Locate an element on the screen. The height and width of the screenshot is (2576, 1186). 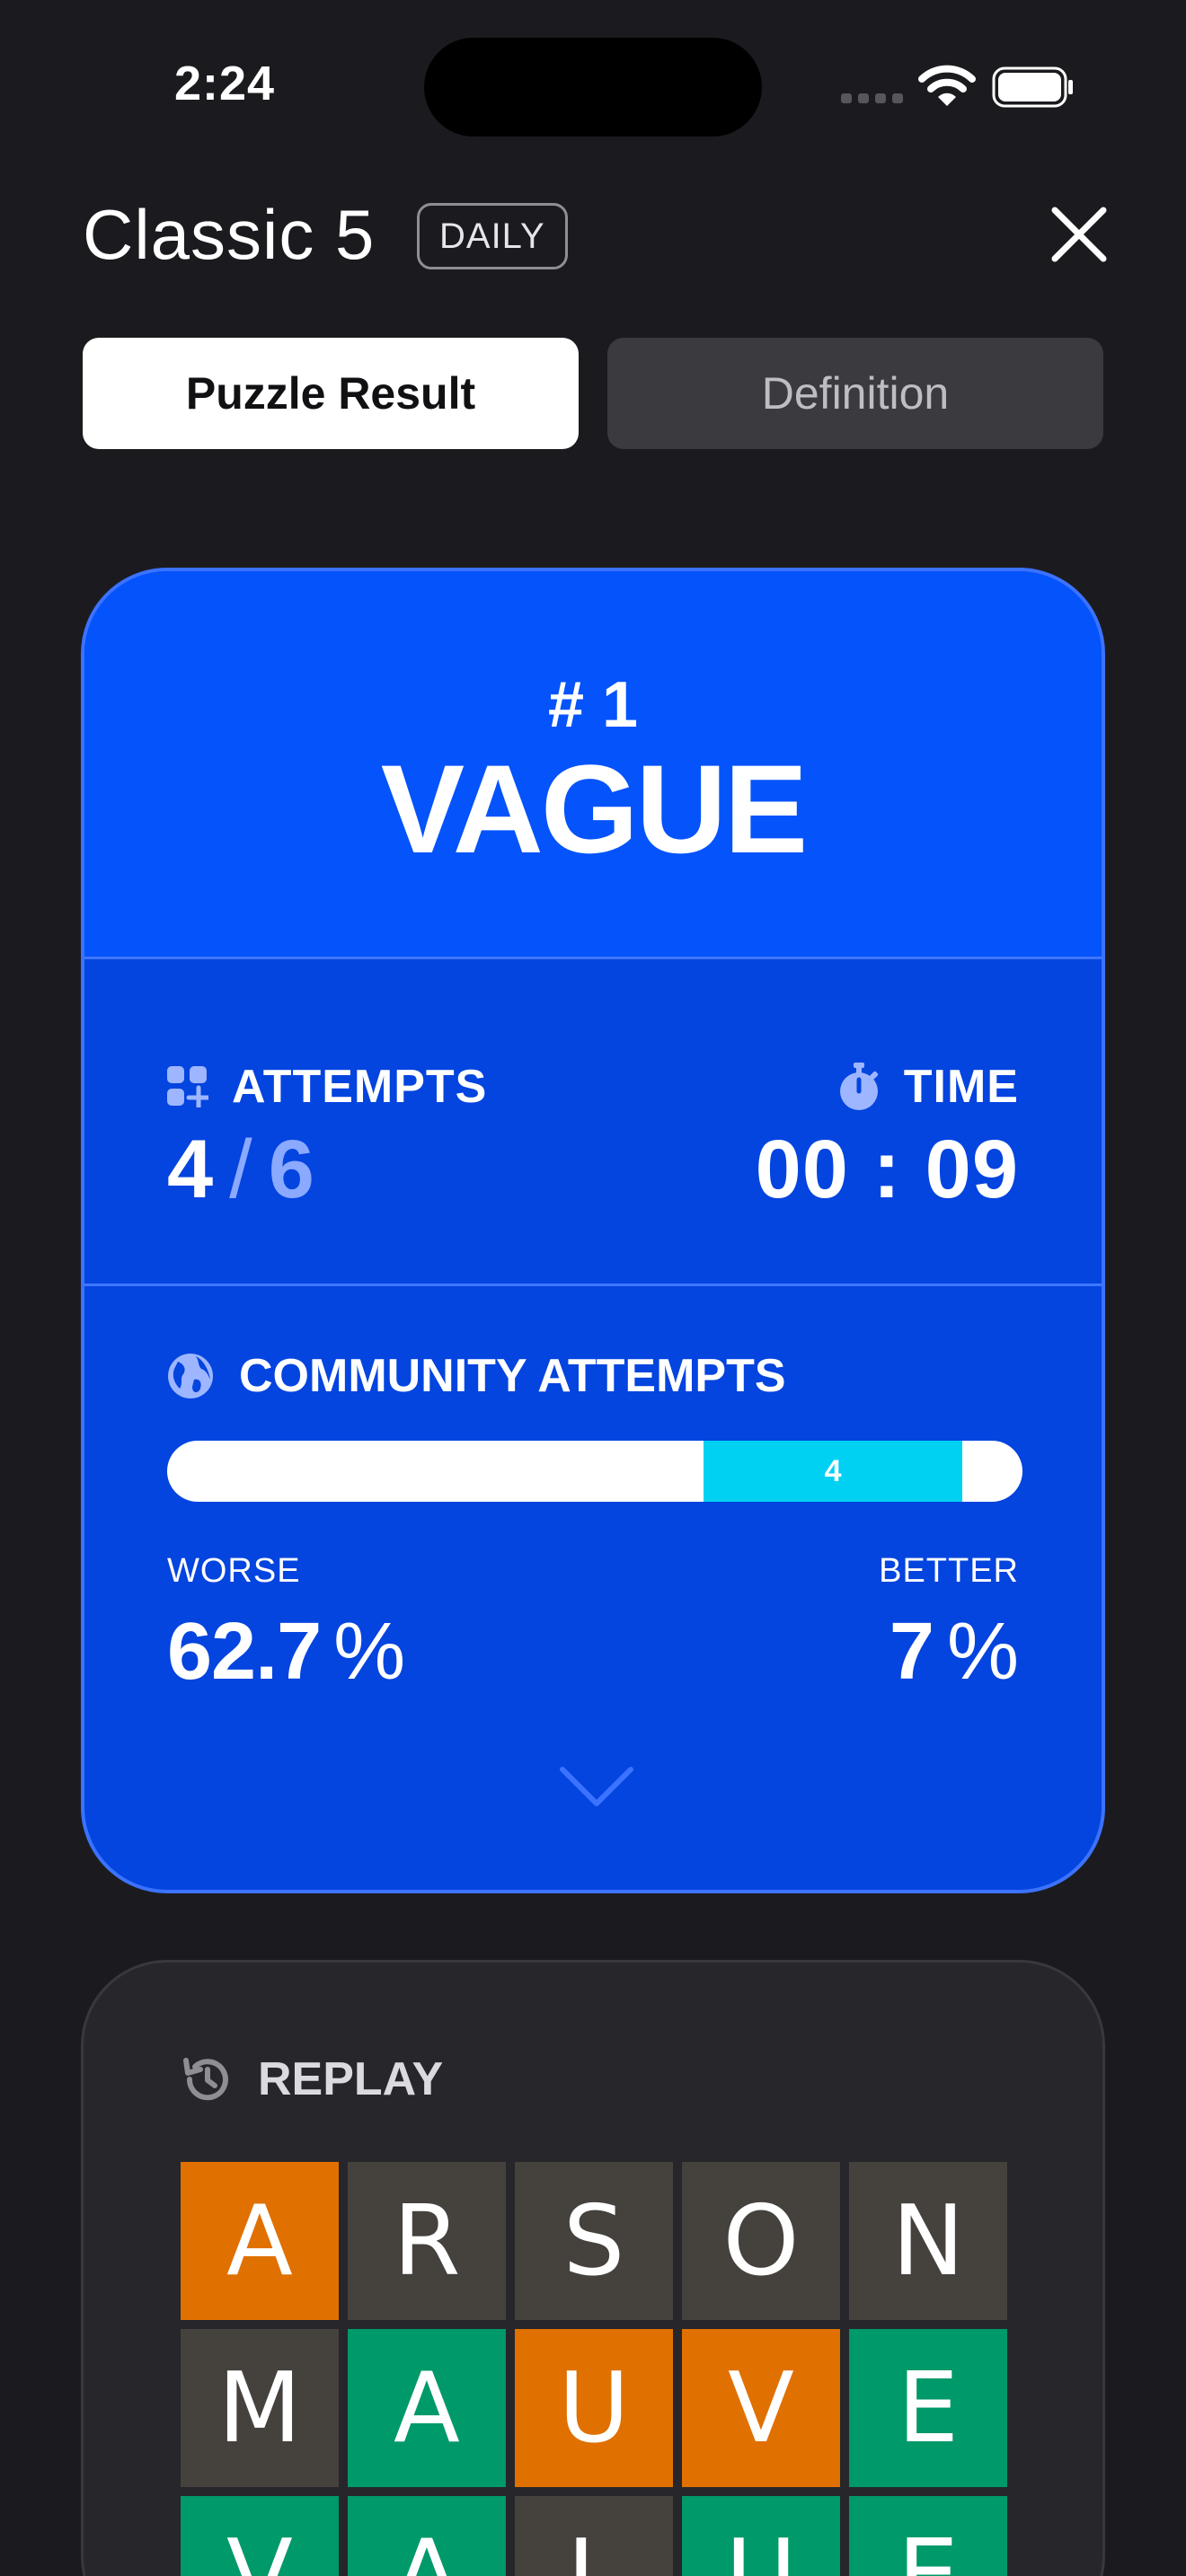
history-icon is located at coordinates (205, 2079).